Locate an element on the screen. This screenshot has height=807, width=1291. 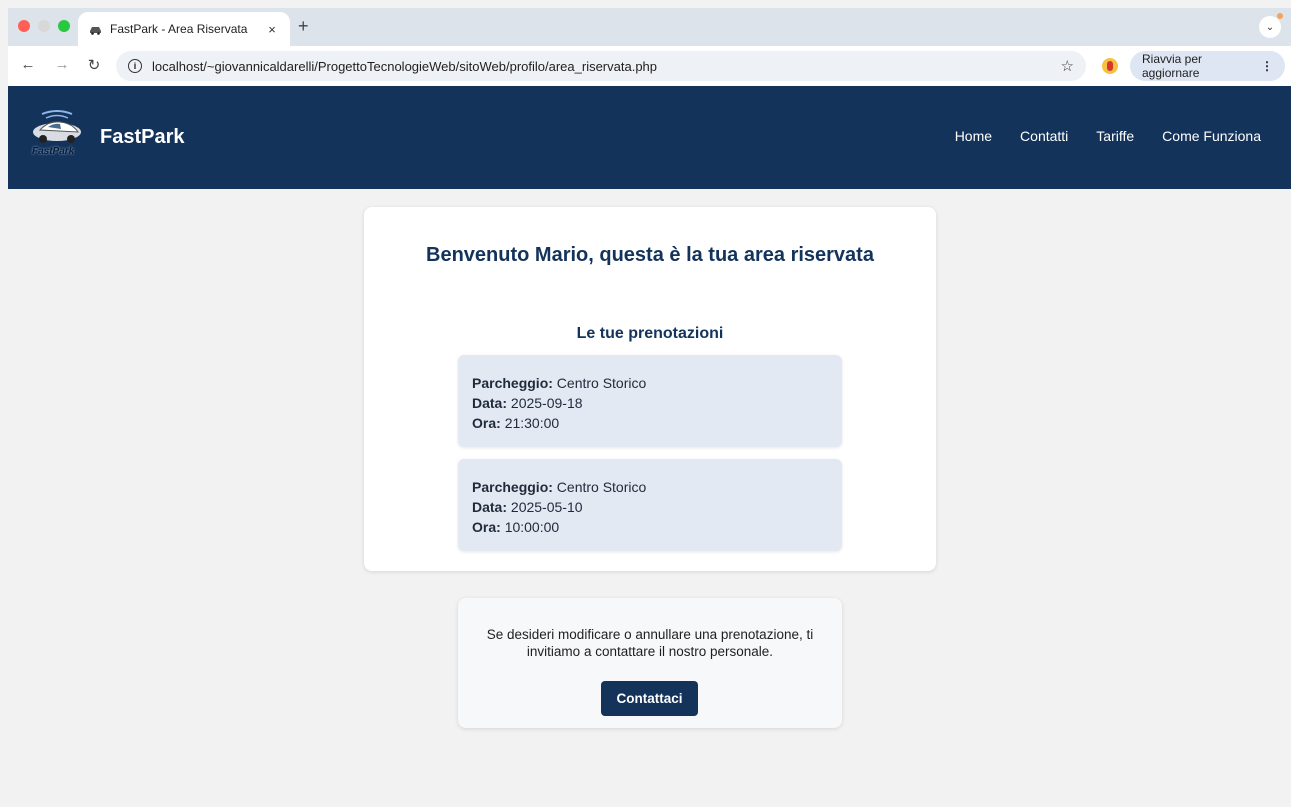
fastpark-logo: FastPark is located at coordinates (57, 133).